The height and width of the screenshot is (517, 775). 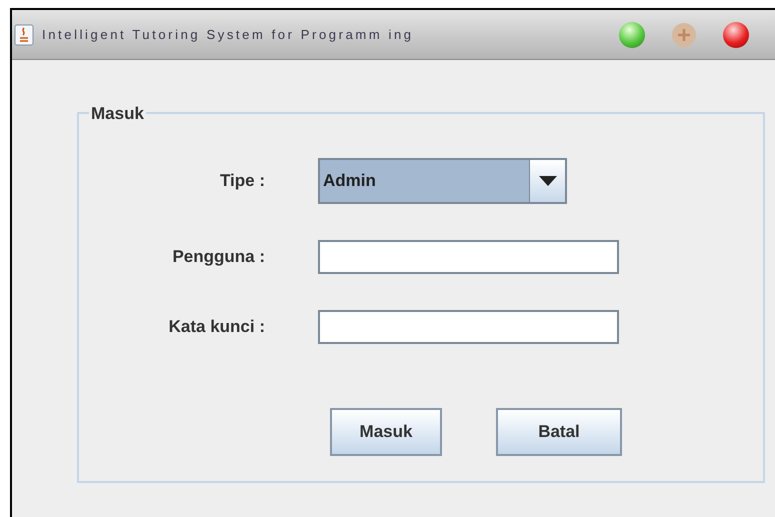 What do you see at coordinates (684, 35) in the screenshot?
I see `minimize-button` at bounding box center [684, 35].